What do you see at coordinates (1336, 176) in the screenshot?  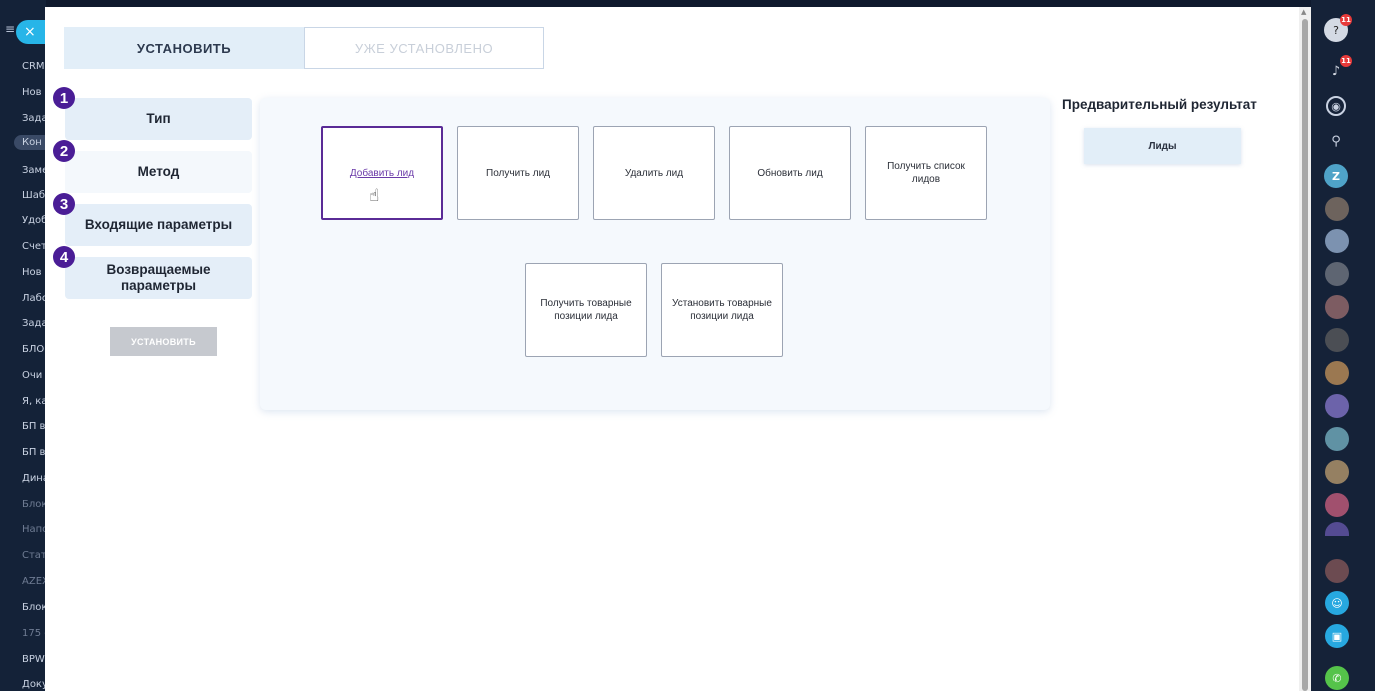 I see `user-avatar: Z` at bounding box center [1336, 176].